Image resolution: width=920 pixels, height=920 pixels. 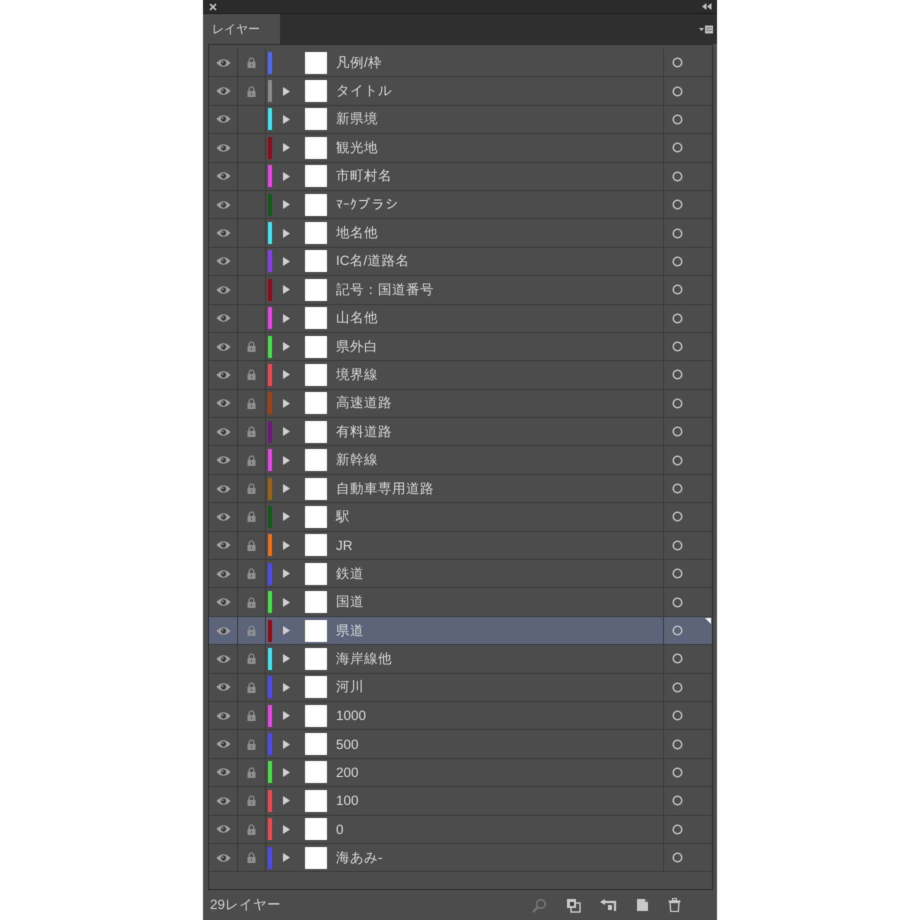 I want to click on layer-row: 駅, so click(x=460, y=517).